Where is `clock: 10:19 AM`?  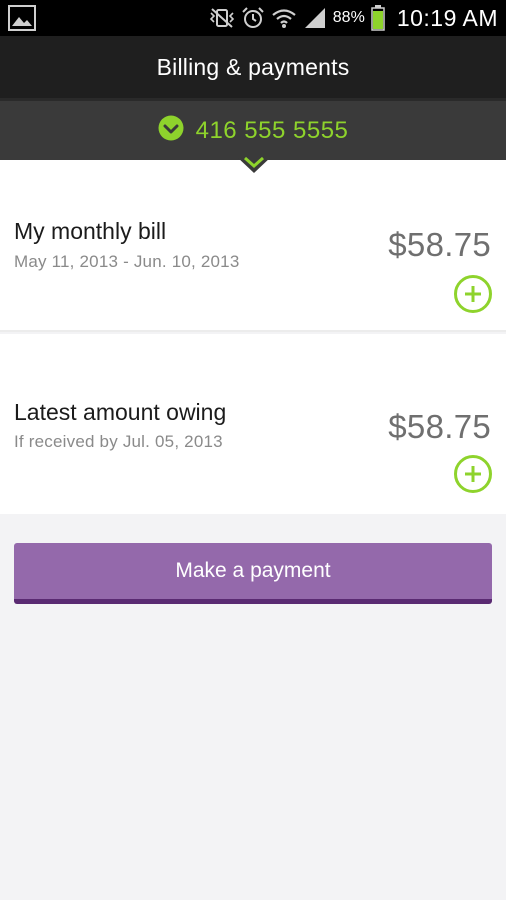
clock: 10:19 AM is located at coordinates (447, 17).